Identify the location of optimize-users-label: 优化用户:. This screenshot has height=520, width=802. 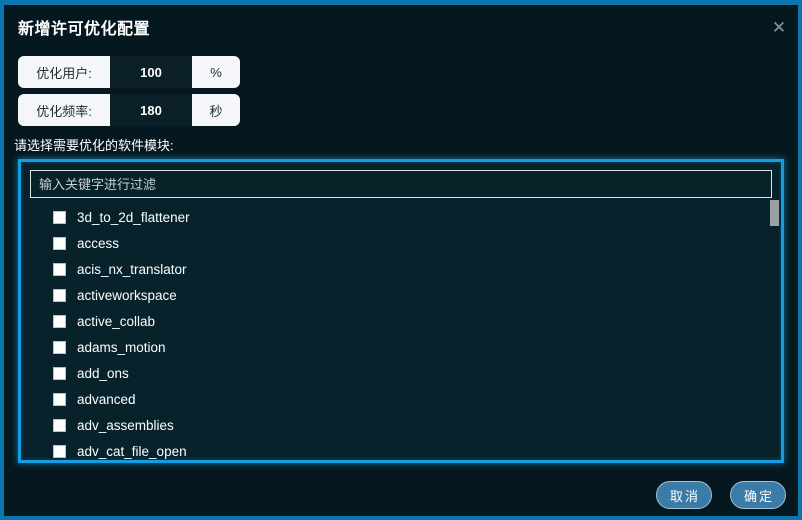
(64, 73).